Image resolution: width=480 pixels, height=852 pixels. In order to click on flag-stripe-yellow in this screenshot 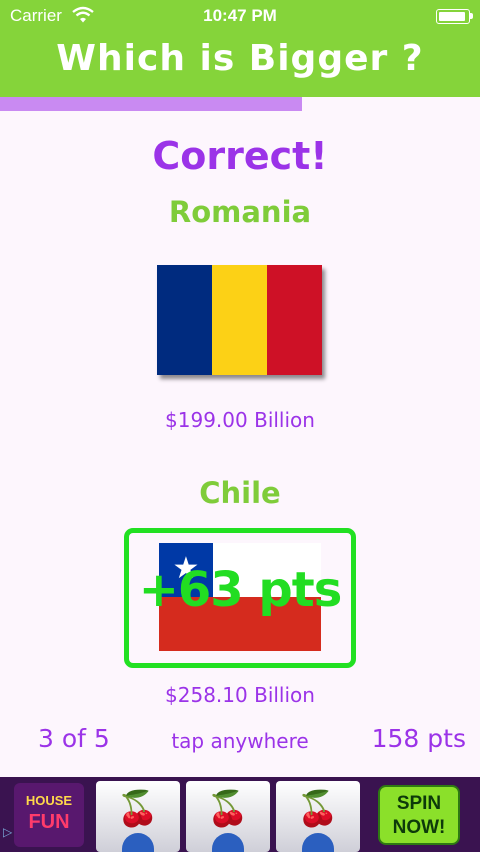, I will do `click(239, 320)`.